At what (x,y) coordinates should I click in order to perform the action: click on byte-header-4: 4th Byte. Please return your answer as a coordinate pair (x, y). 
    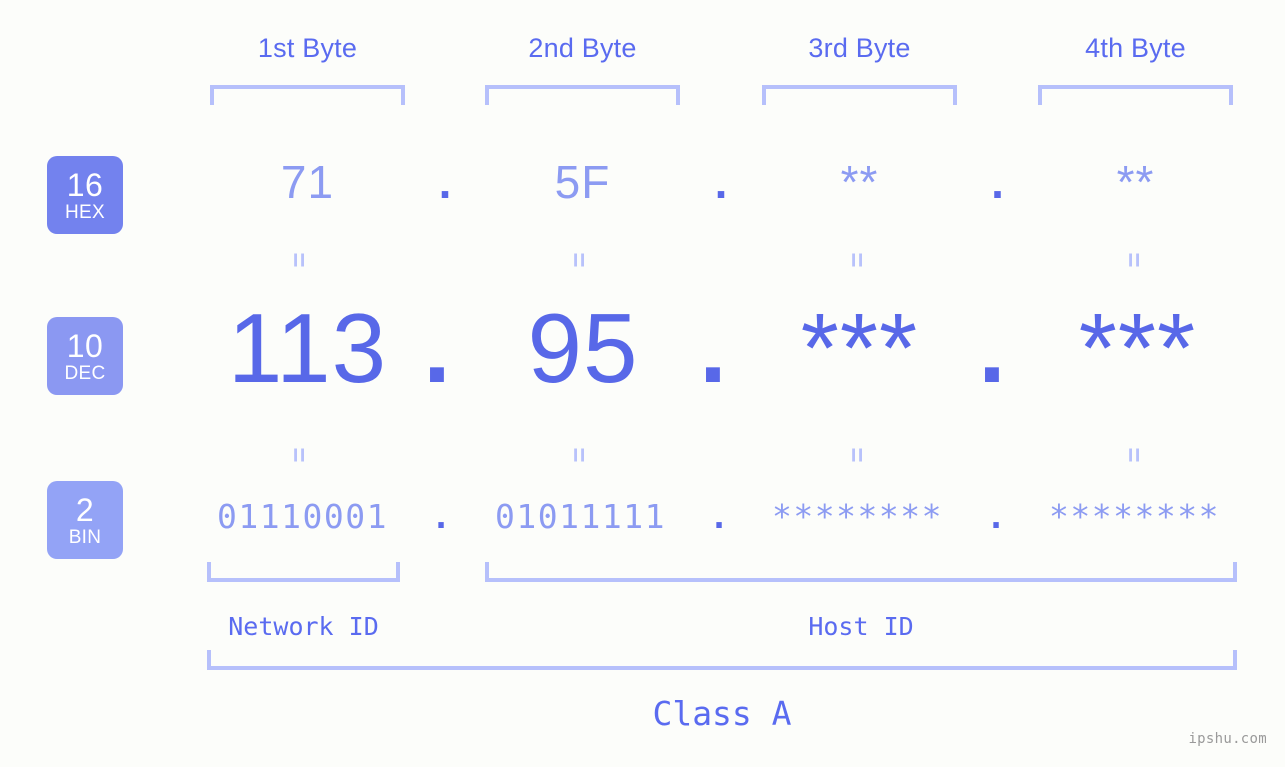
    Looking at the image, I should click on (1135, 48).